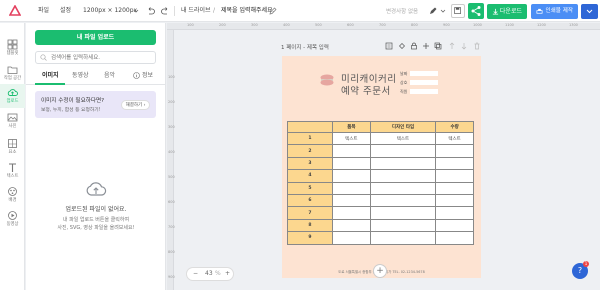 The height and width of the screenshot is (290, 600). Describe the element at coordinates (135, 105) in the screenshot. I see `banner-request-button: 해결하기 ›` at that location.